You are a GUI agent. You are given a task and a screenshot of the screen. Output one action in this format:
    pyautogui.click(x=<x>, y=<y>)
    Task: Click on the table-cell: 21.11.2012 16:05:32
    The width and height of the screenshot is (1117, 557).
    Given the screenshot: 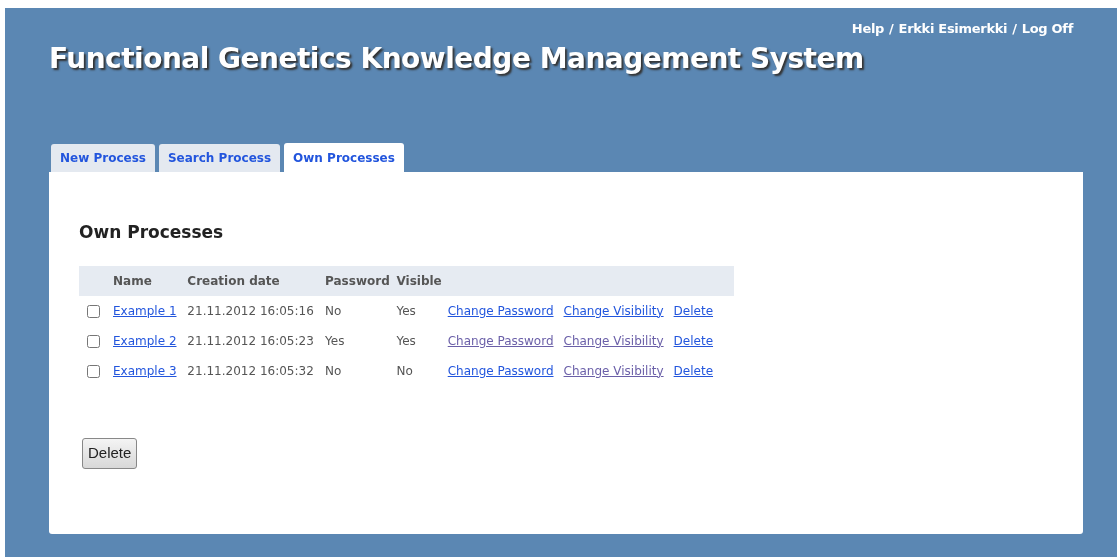 What is the action you would take?
    pyautogui.click(x=250, y=370)
    